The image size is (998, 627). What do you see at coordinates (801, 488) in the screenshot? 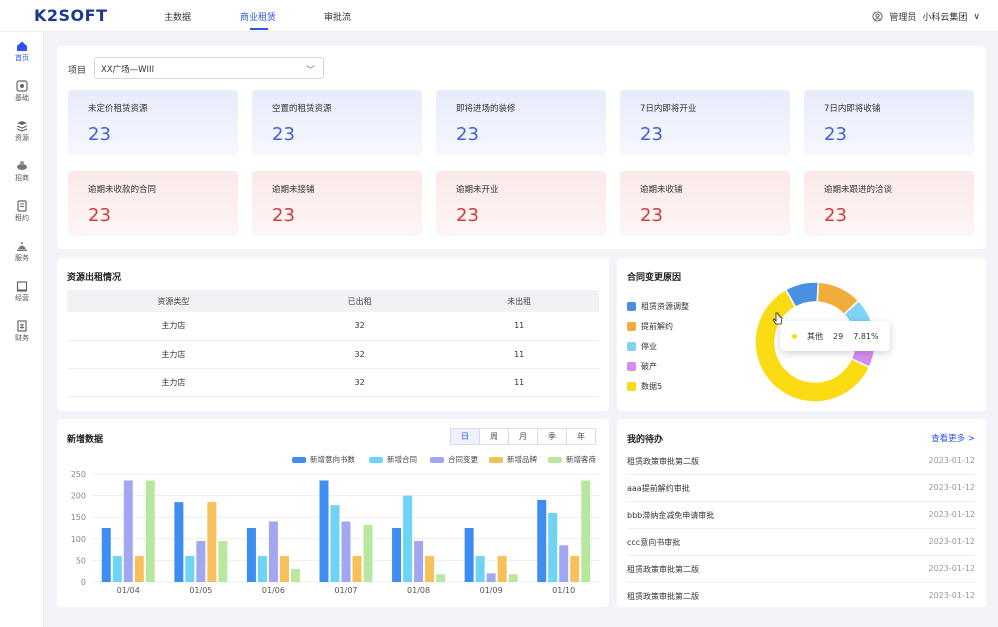
I see `todo-item: aaa提前解约审批 2023-01-12` at bounding box center [801, 488].